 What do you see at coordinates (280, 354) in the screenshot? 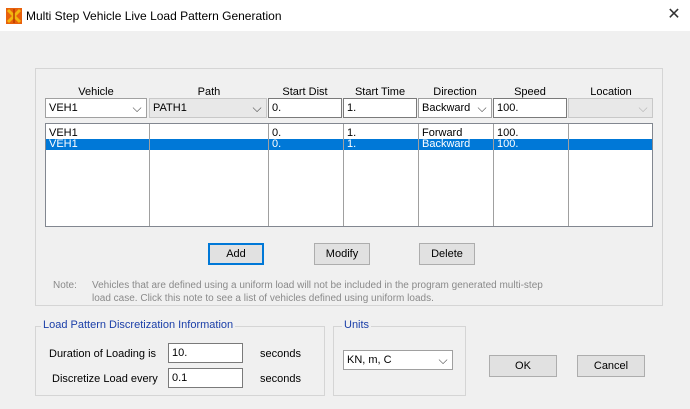
I see `duration-unit: seconds` at bounding box center [280, 354].